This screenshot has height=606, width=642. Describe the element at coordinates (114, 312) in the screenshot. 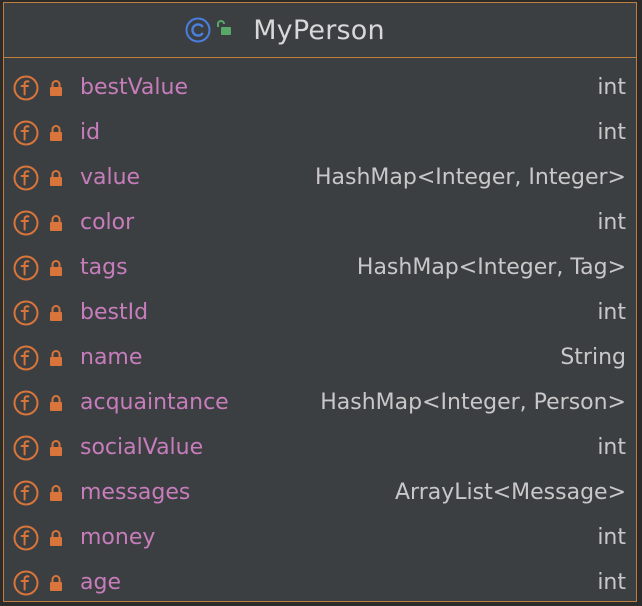

I see `field-name: bestId` at that location.